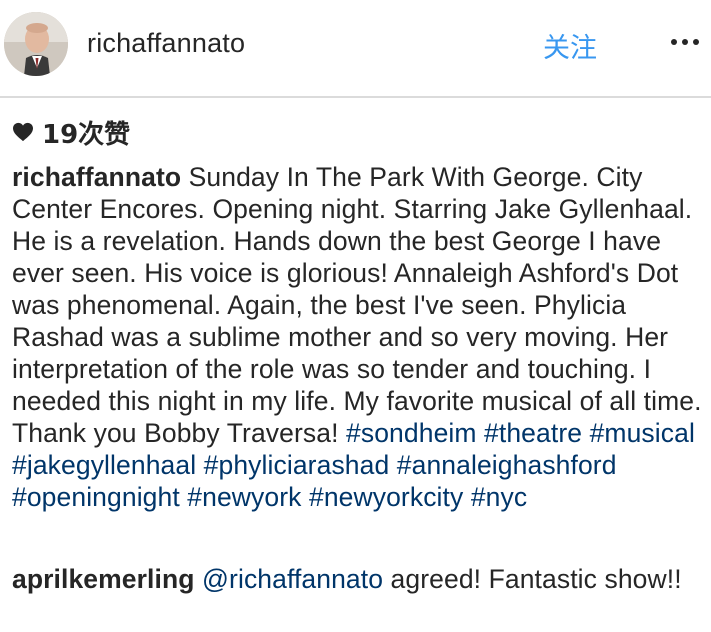  Describe the element at coordinates (96, 177) in the screenshot. I see `caption-author: richaffannato` at that location.